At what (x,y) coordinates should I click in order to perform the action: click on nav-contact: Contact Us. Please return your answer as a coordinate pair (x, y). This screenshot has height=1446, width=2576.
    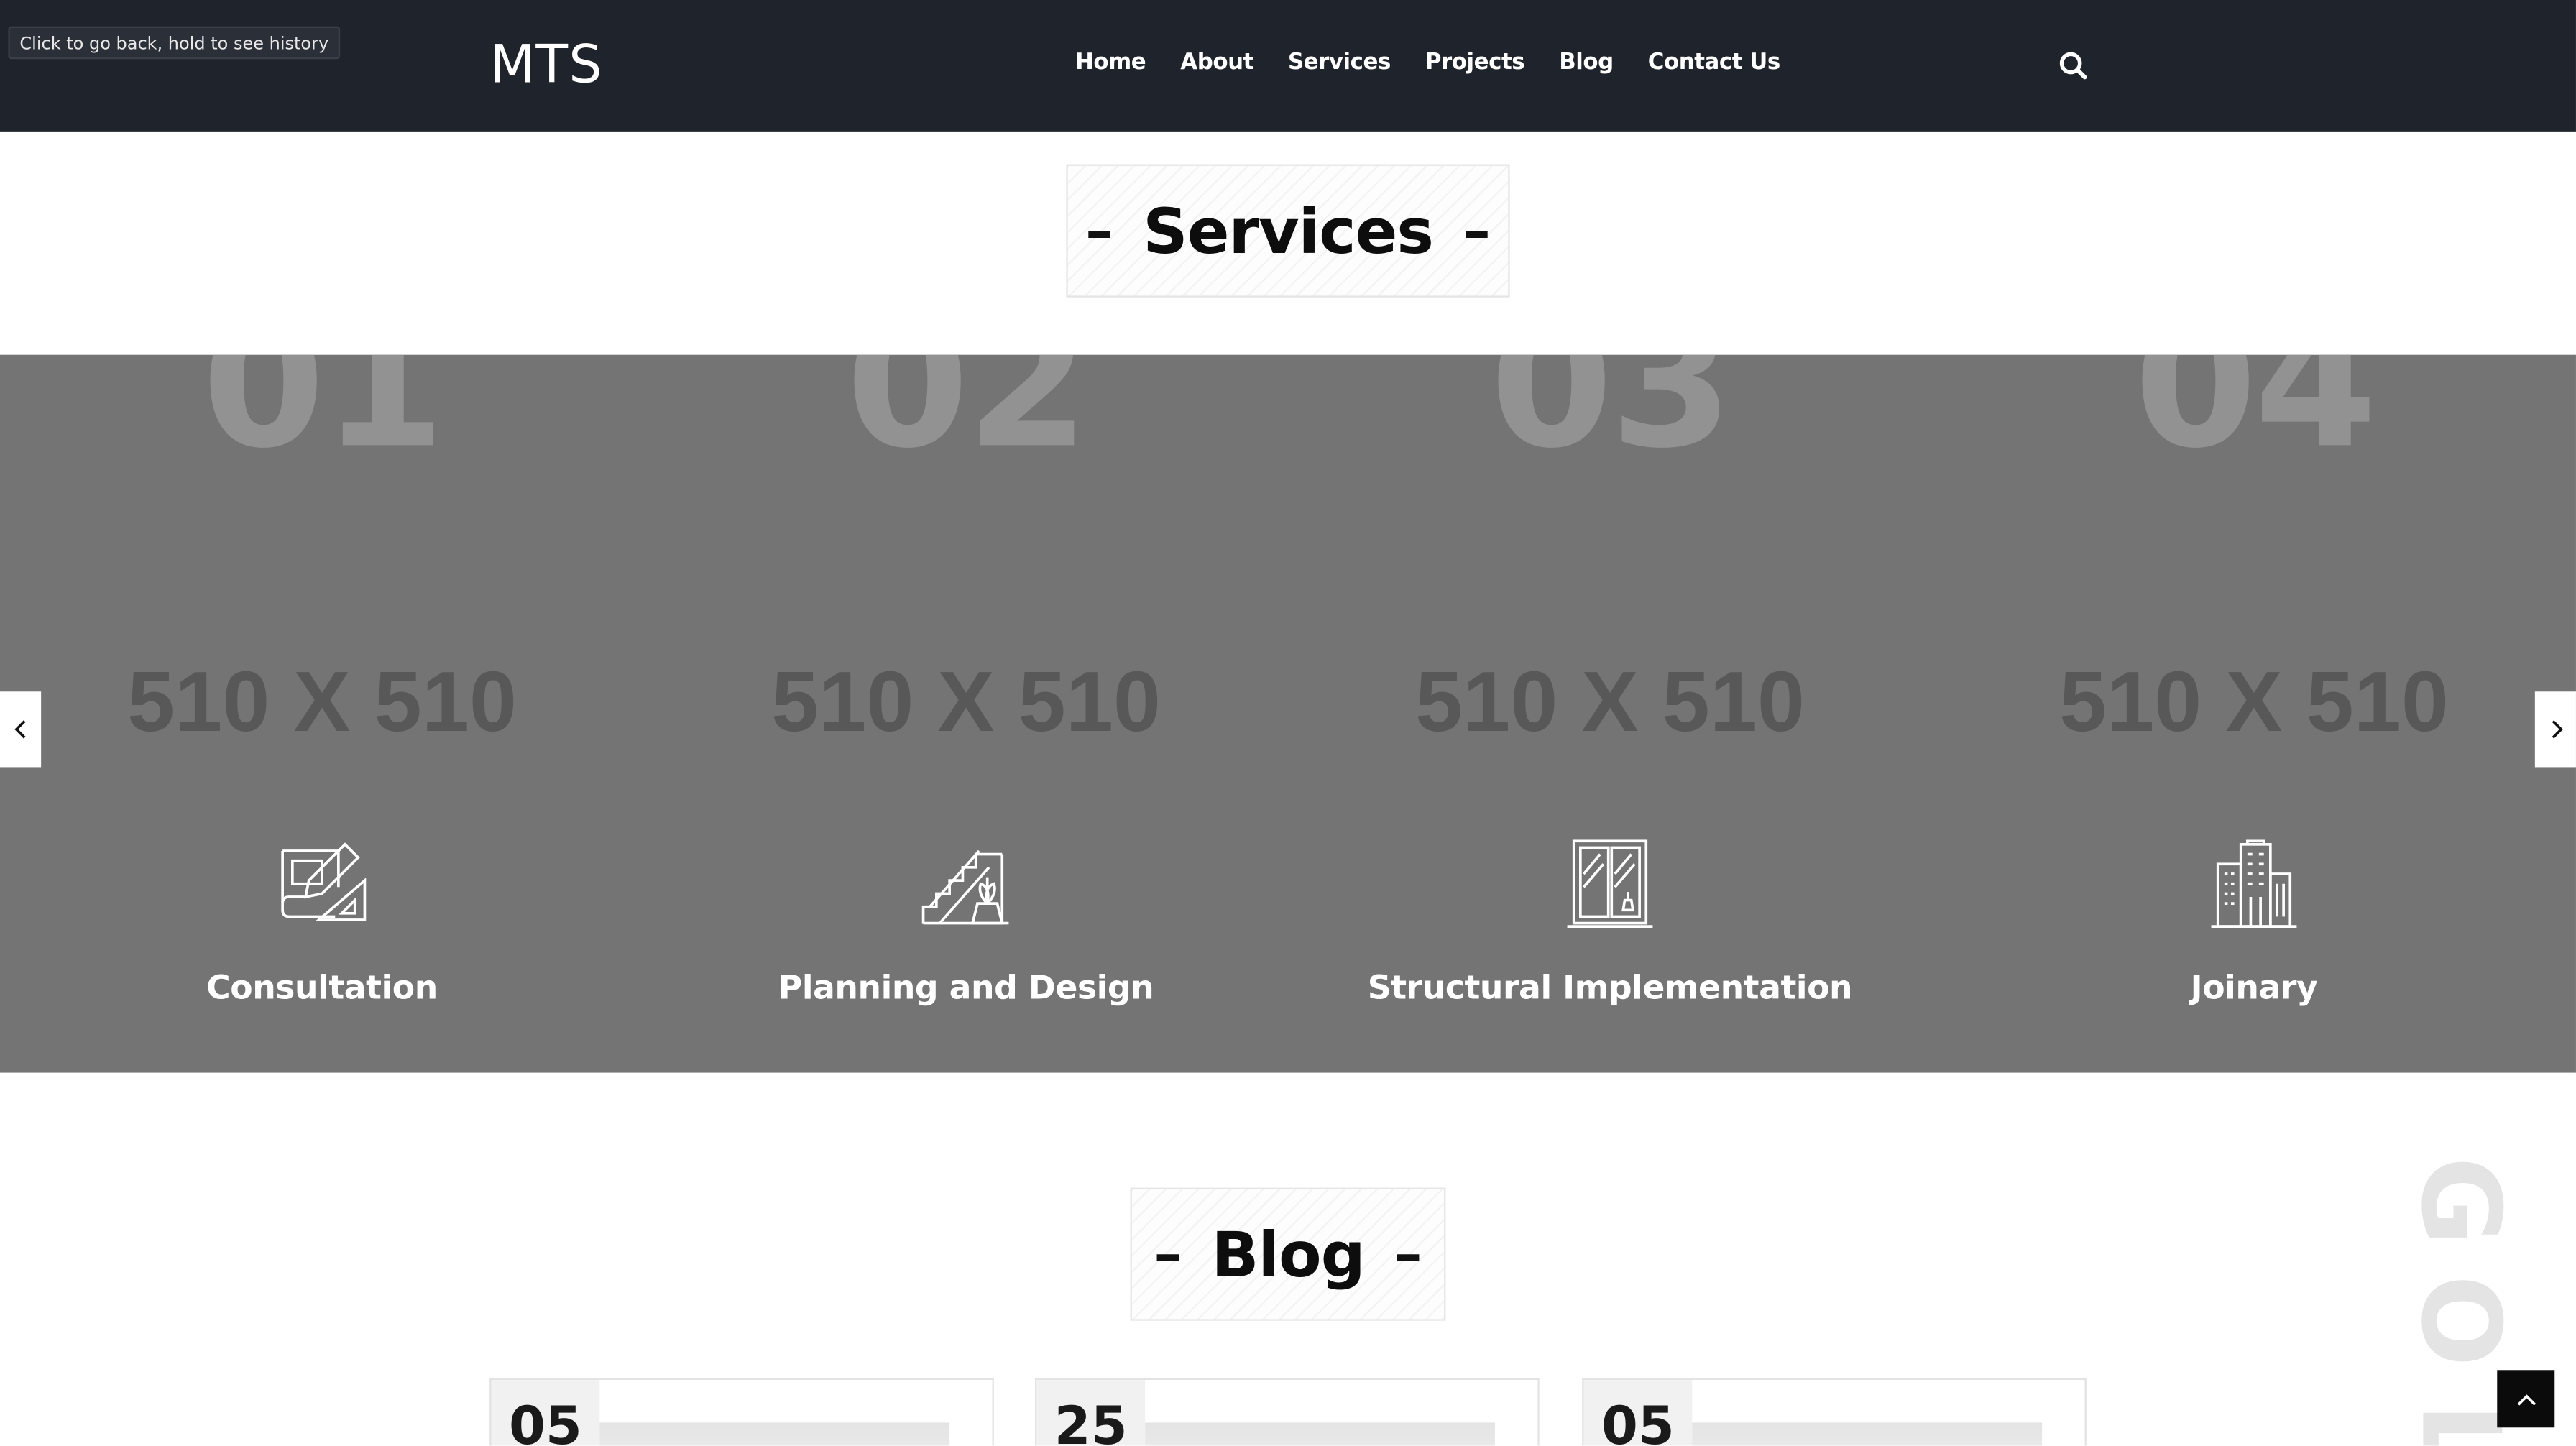
    Looking at the image, I should click on (1714, 63).